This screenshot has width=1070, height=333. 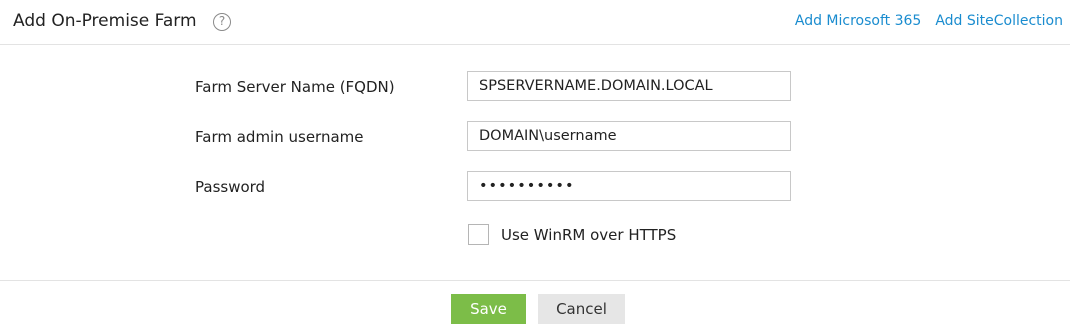 I want to click on server-name-label: Farm Server Name (FQDN), so click(x=295, y=87).